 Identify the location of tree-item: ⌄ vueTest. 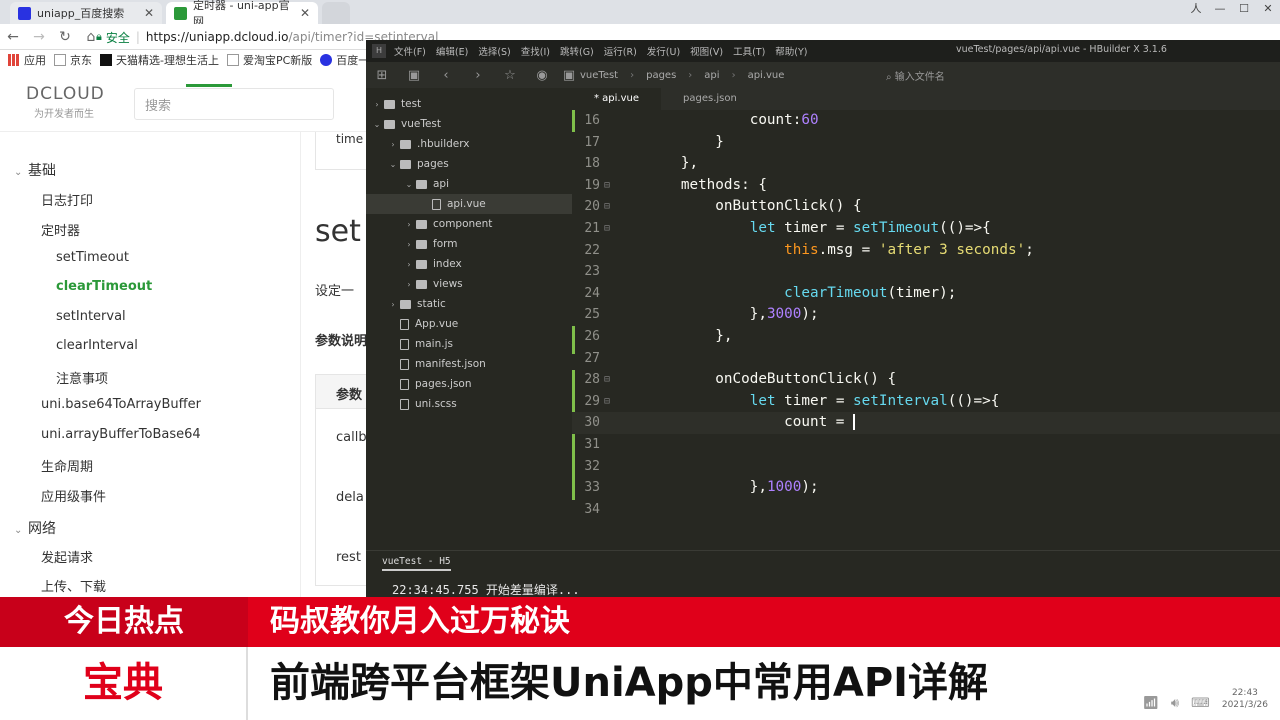
(469, 124).